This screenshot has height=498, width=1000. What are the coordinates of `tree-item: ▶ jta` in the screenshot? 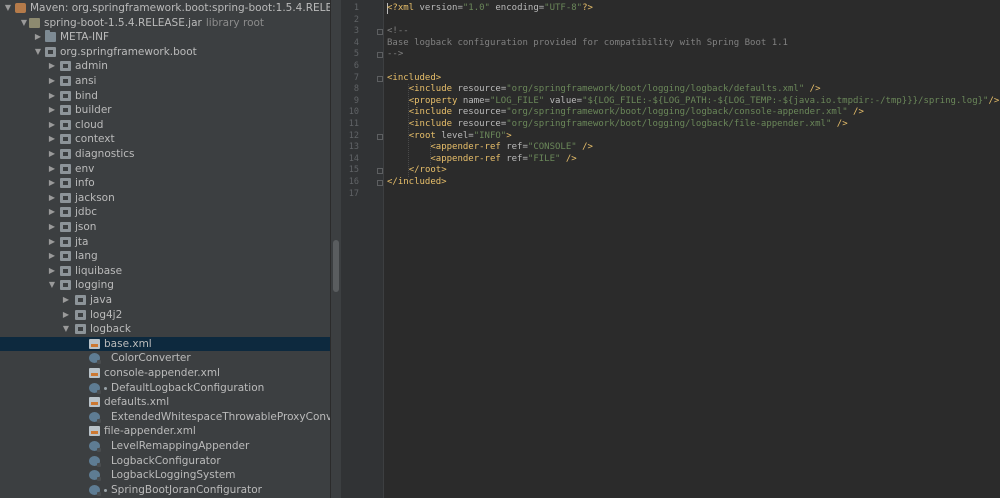 It's located at (165, 242).